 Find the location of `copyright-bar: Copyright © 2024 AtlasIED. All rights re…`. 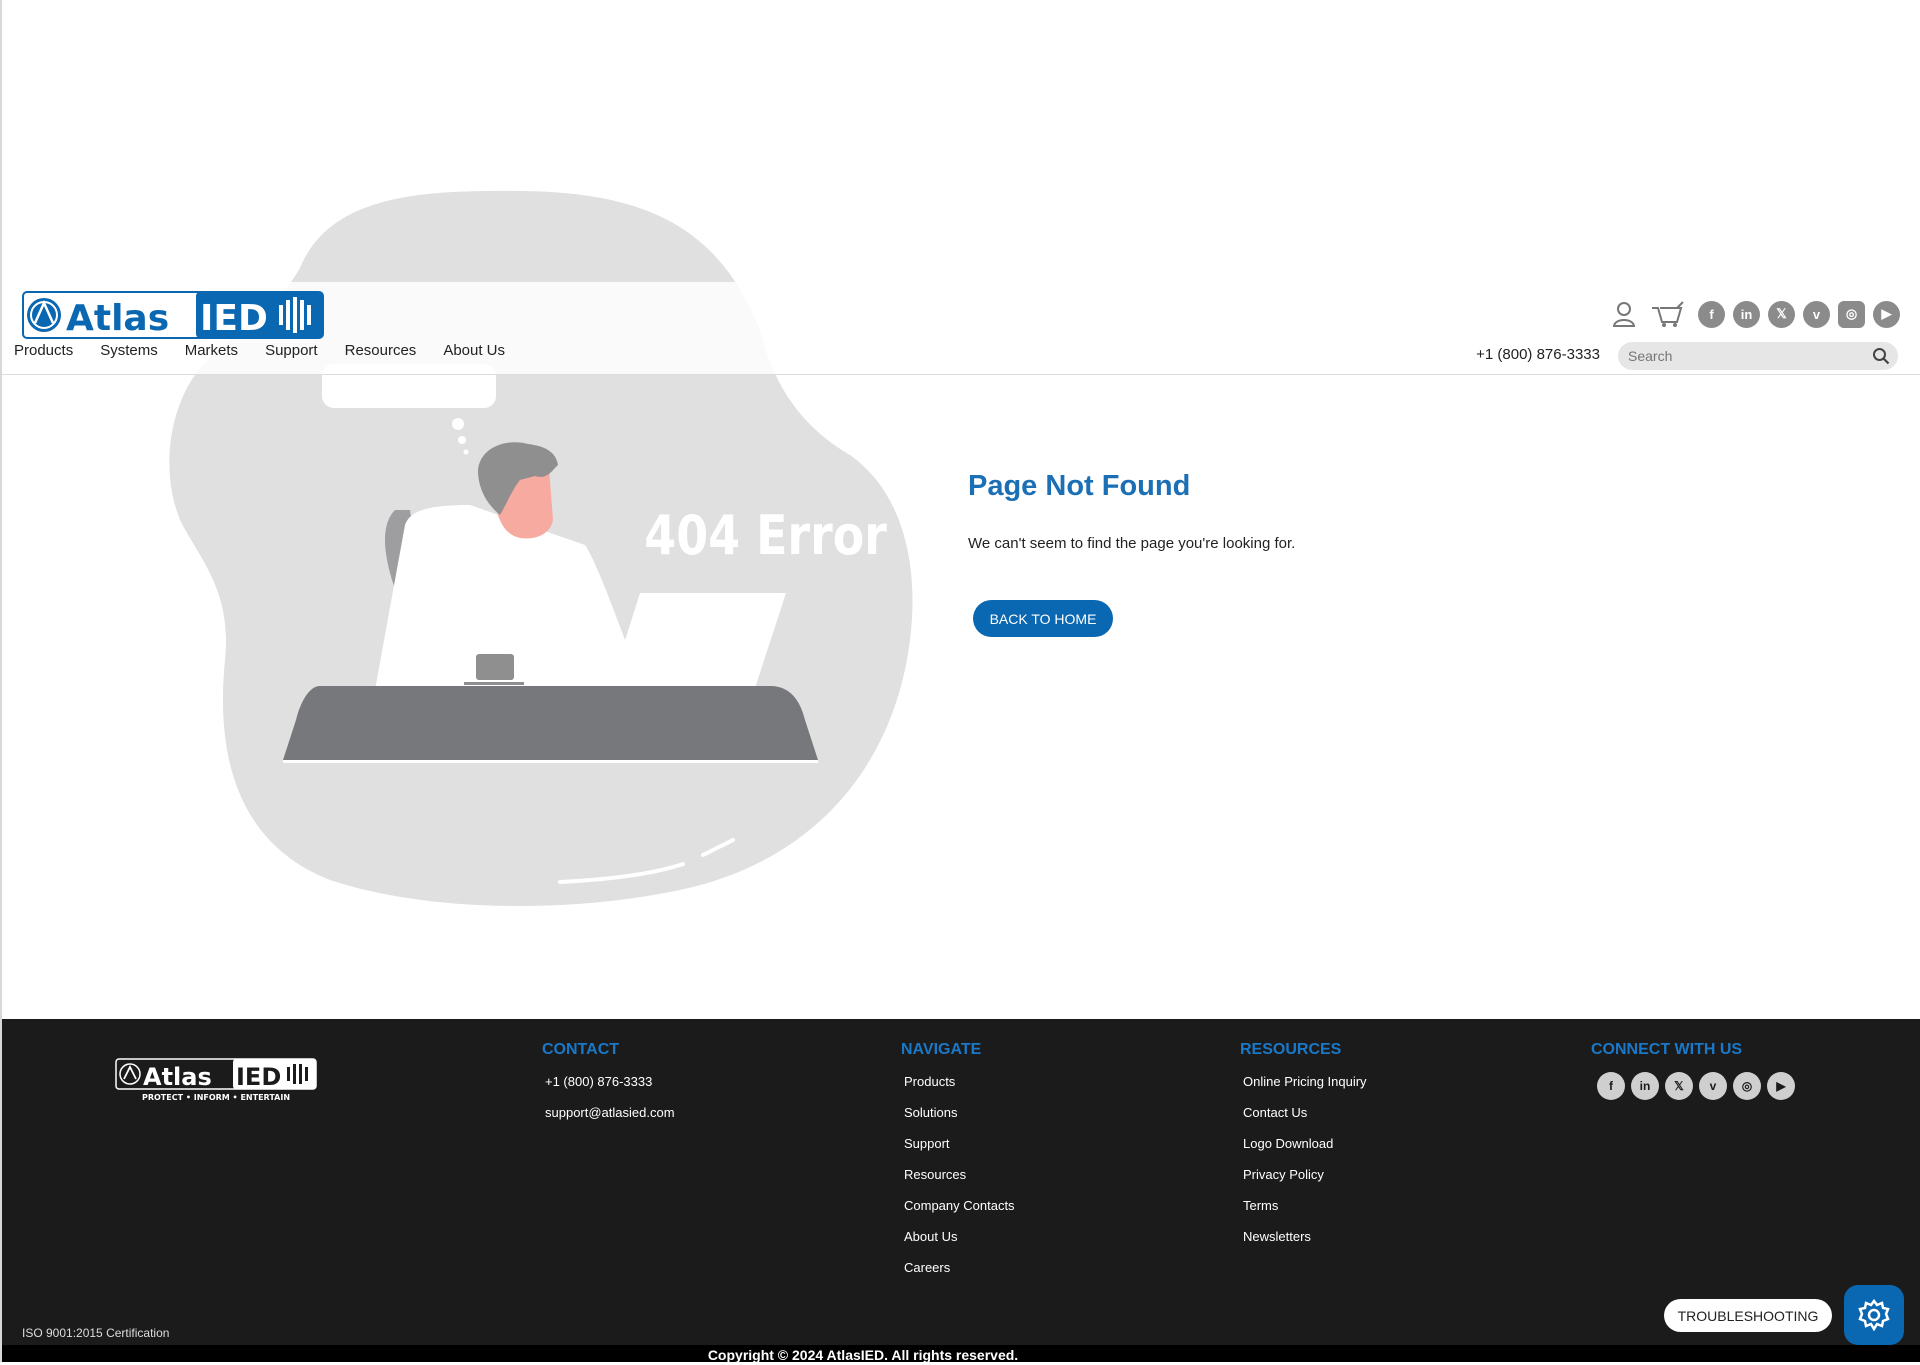

copyright-bar: Copyright © 2024 AtlasIED. All rights re… is located at coordinates (961, 1354).